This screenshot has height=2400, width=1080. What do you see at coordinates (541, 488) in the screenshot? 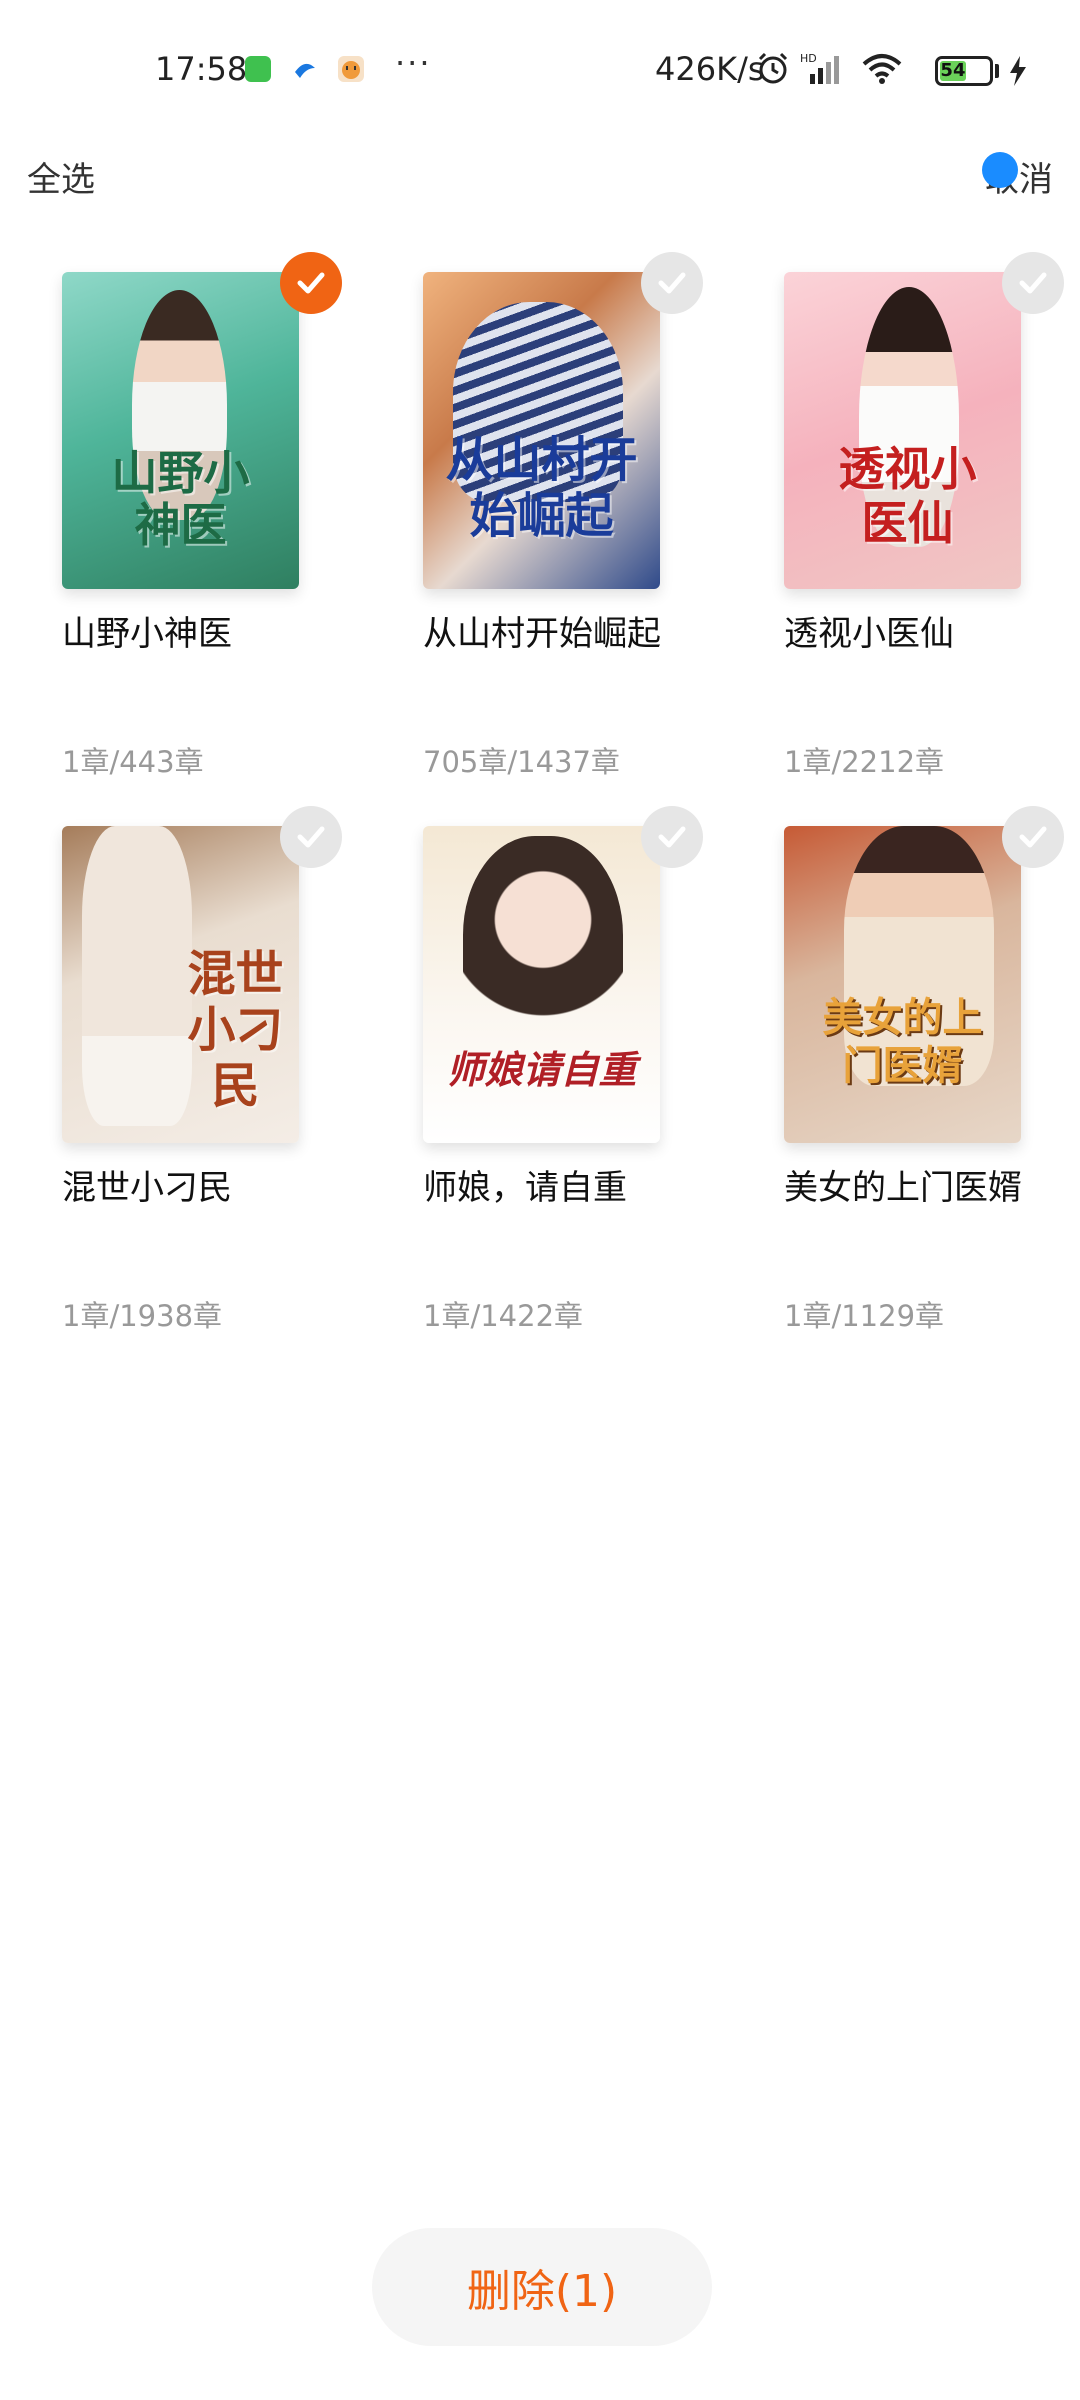
I see `cover-title: 从山村开始崛起` at bounding box center [541, 488].